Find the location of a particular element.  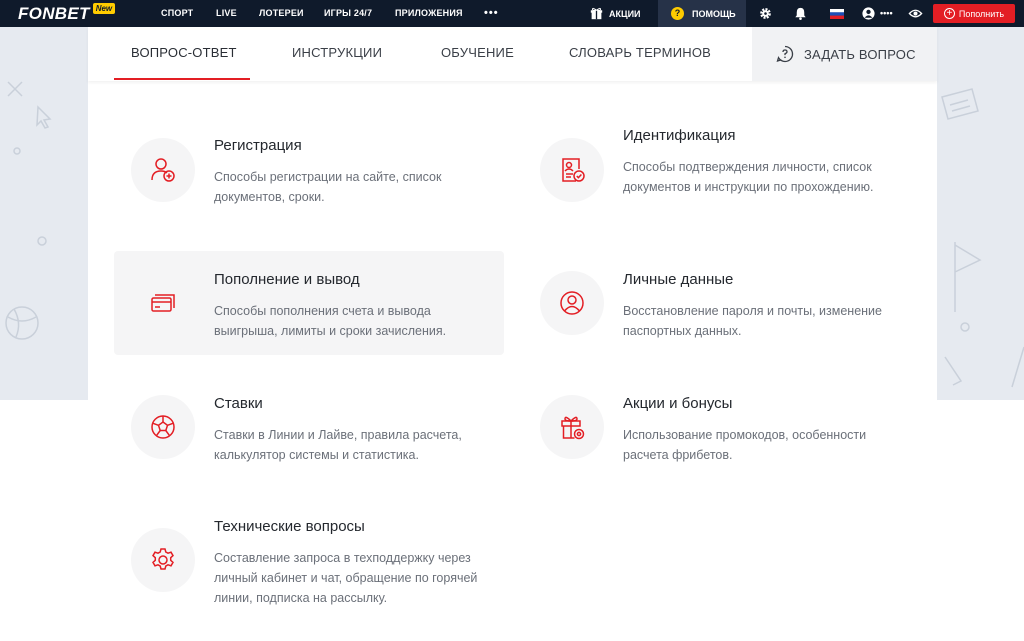

fonbet-logo: FONBET New is located at coordinates (67, 13).